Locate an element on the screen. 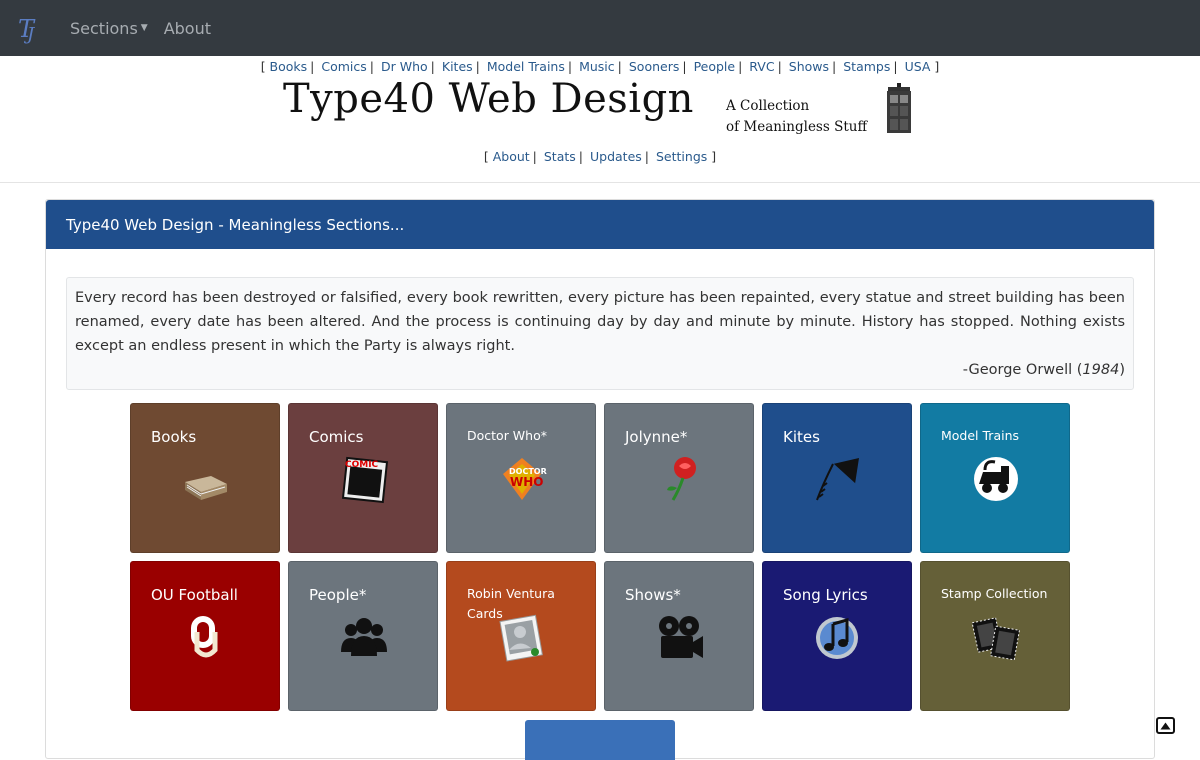 The width and height of the screenshot is (1200, 760). tile-doctor-who: Doctor Who* DOCTOR WHO is located at coordinates (521, 478).